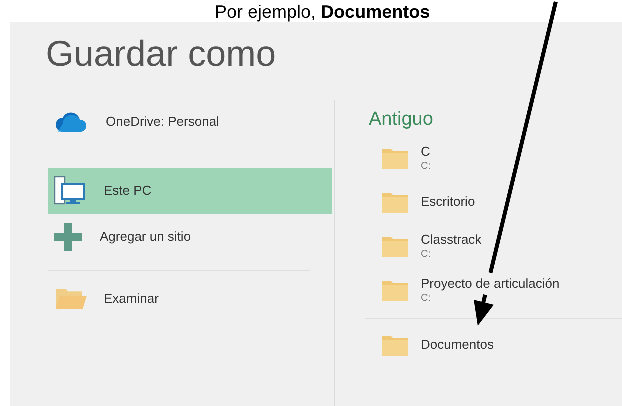  Describe the element at coordinates (495, 345) in the screenshot. I see `folder-item: Documentos` at that location.